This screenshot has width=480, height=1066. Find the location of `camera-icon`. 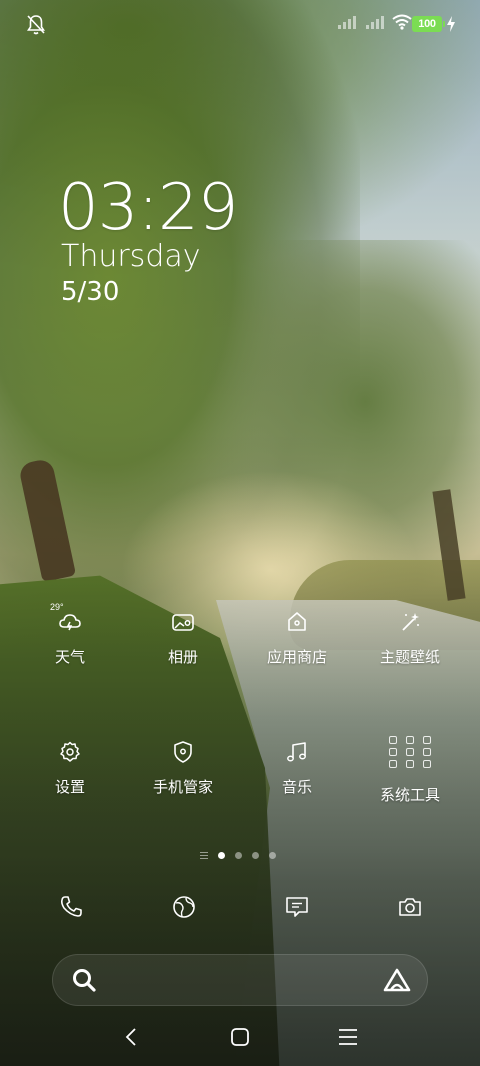

camera-icon is located at coordinates (410, 907).